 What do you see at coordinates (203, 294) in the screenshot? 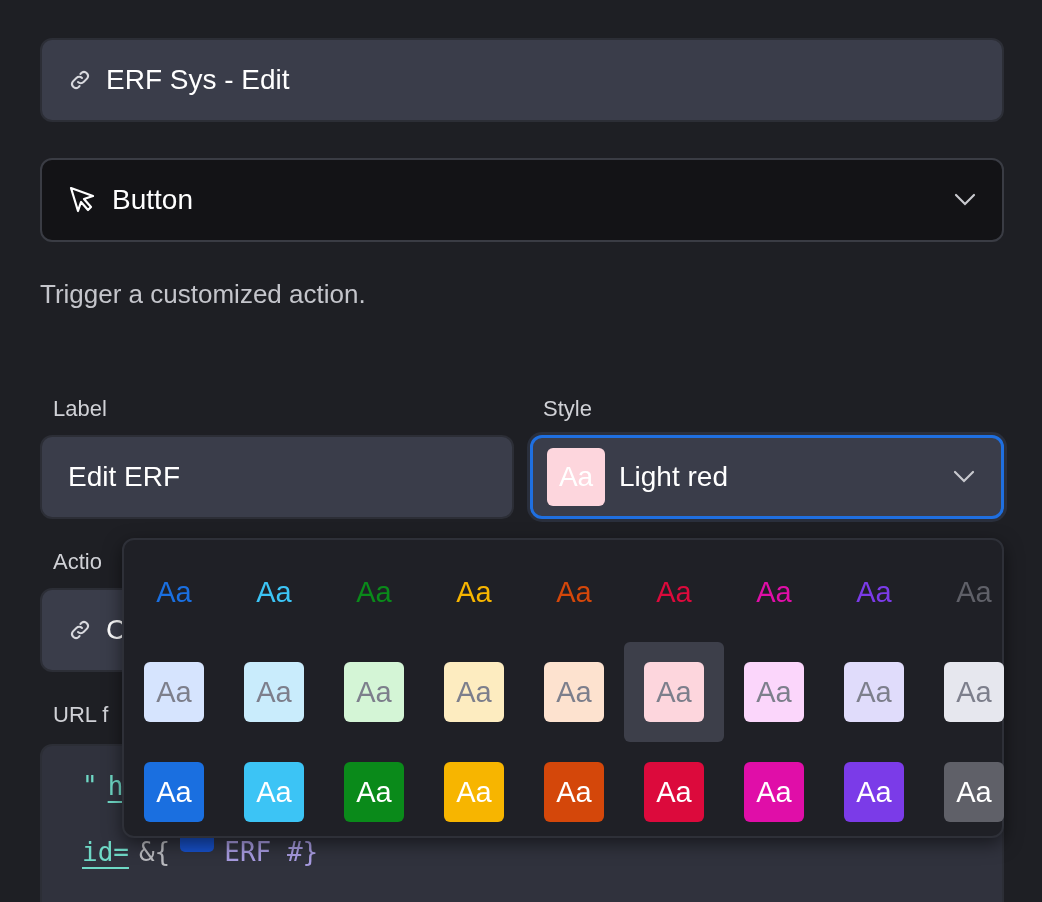
I see `description-text: Trigger a customized action.` at bounding box center [203, 294].